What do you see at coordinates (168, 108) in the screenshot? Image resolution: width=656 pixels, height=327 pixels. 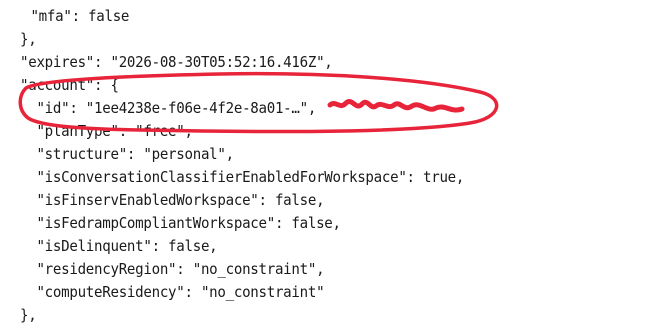 I see `code-line: "id": "1ee4238e-f06e-4f2e-8a01-…",` at bounding box center [168, 108].